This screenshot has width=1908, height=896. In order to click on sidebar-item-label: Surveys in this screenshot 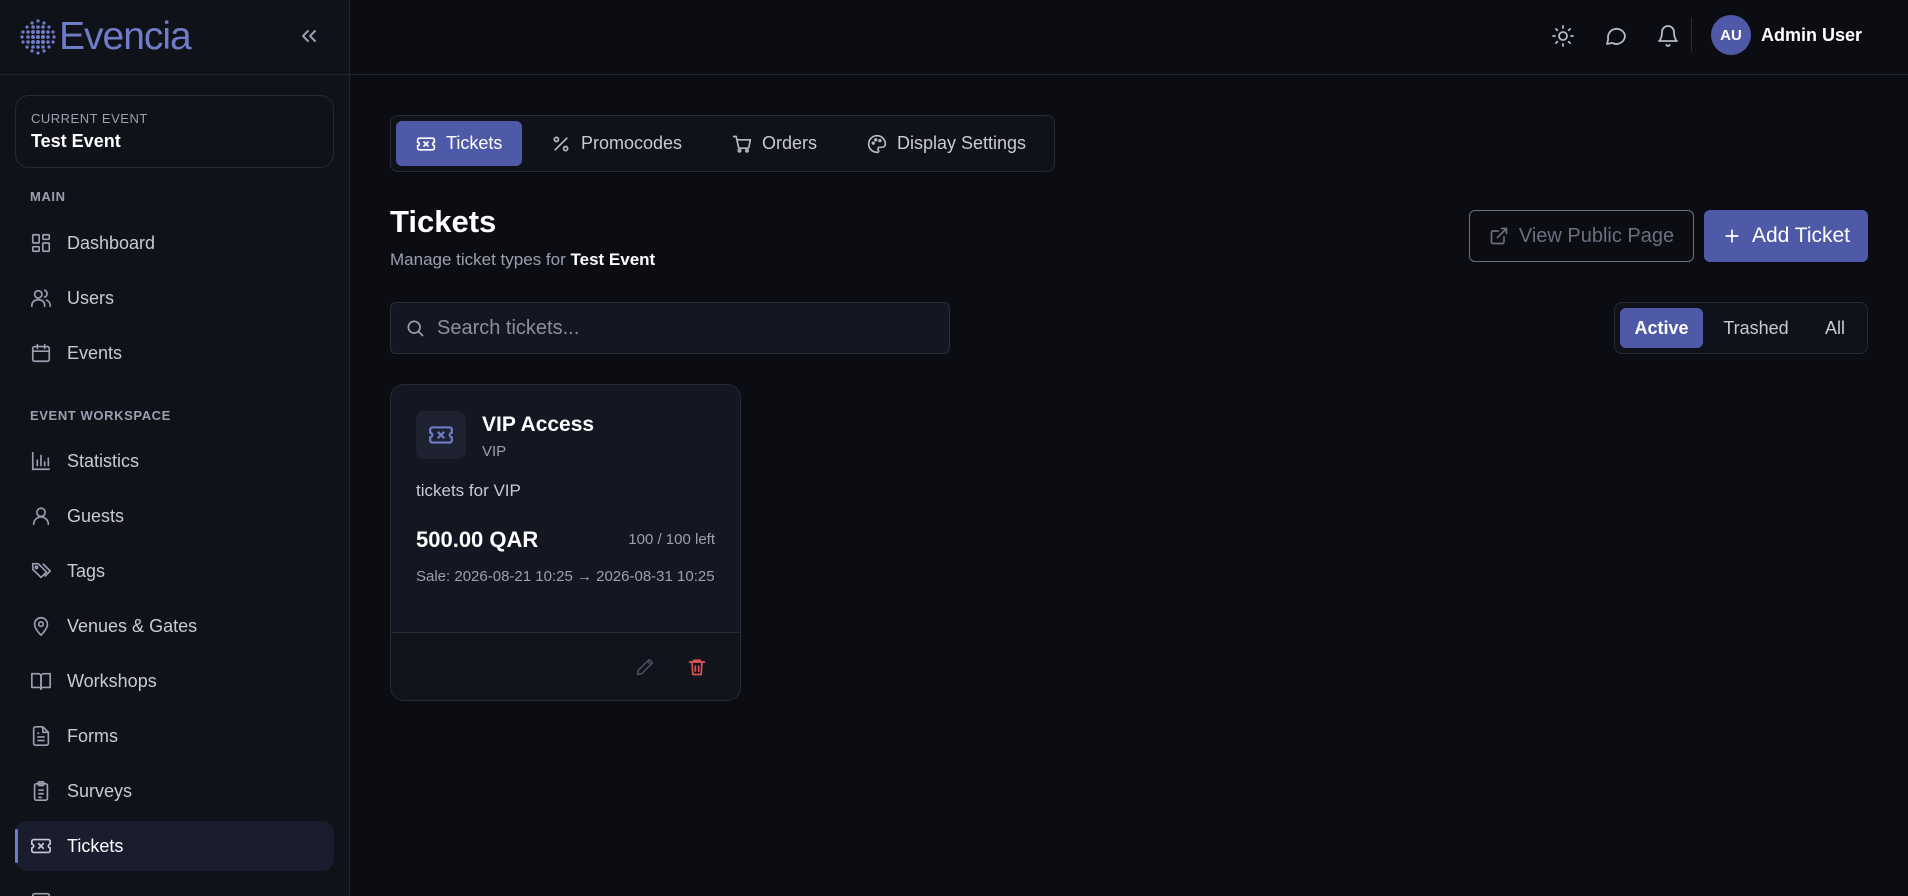, I will do `click(100, 790)`.